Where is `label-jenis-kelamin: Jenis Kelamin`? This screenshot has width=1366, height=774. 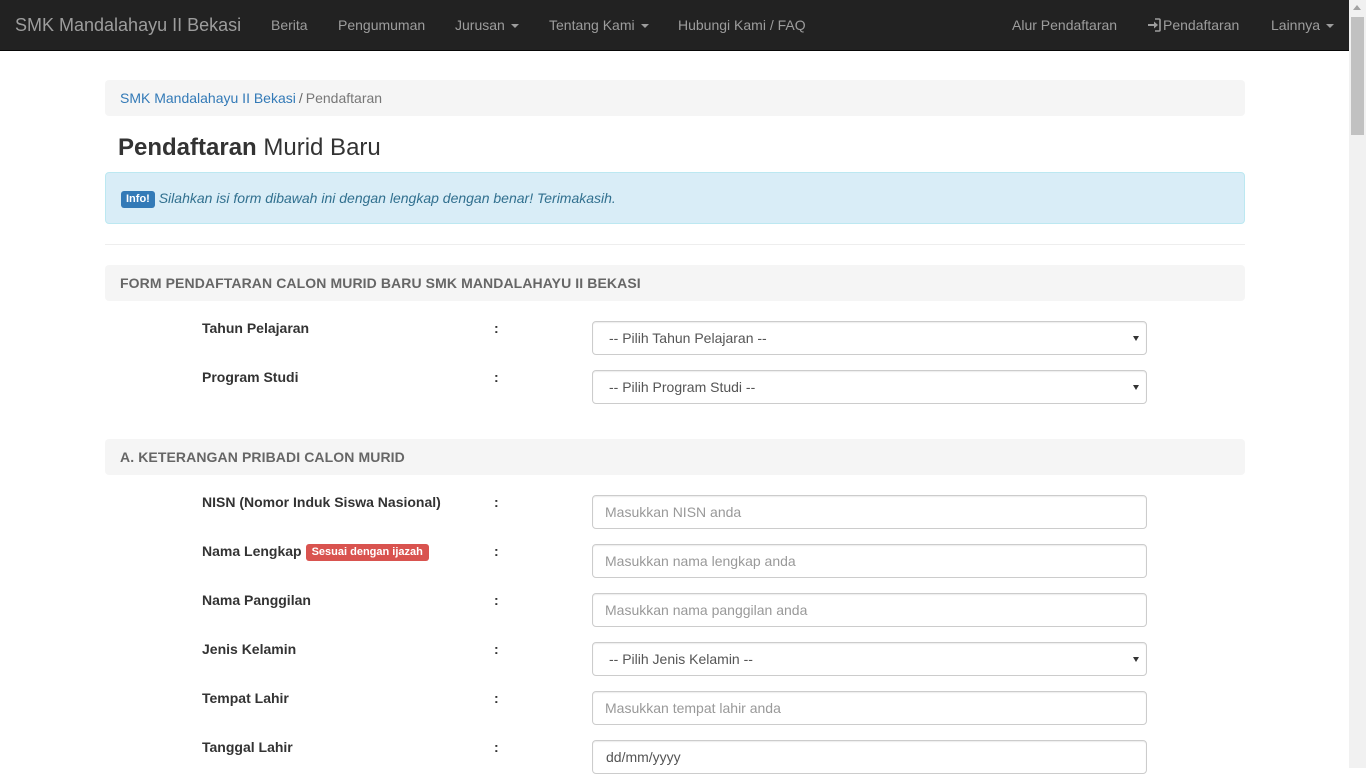 label-jenis-kelamin: Jenis Kelamin is located at coordinates (249, 649).